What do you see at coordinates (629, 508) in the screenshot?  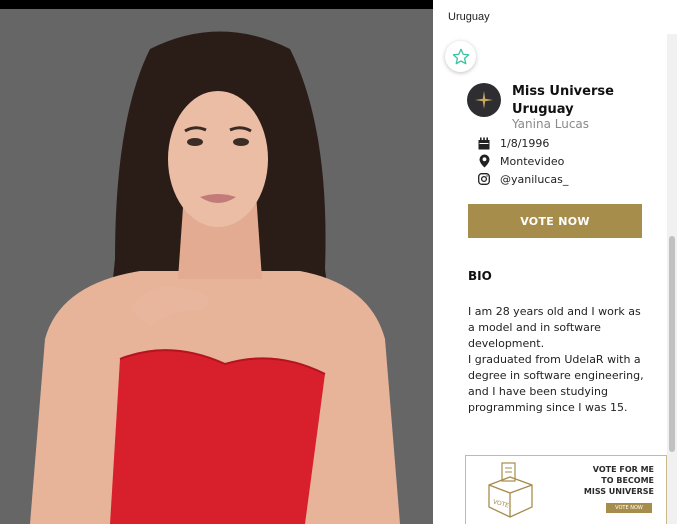 I see `banner-vote-button: VOTE NOW` at bounding box center [629, 508].